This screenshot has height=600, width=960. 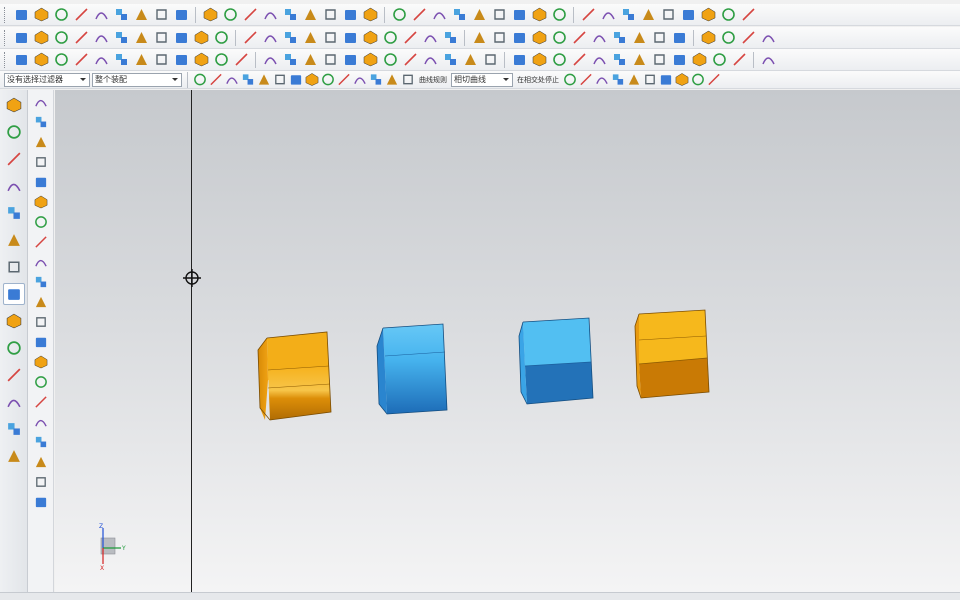 I want to click on wireframe-cube-icon, so click(x=399, y=15).